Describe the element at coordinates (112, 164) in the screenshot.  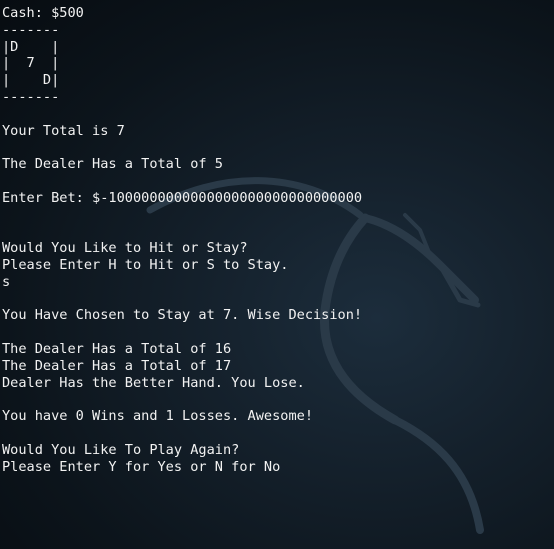
I see `dealer-total-line: The Dealer Has a Total of 5` at that location.